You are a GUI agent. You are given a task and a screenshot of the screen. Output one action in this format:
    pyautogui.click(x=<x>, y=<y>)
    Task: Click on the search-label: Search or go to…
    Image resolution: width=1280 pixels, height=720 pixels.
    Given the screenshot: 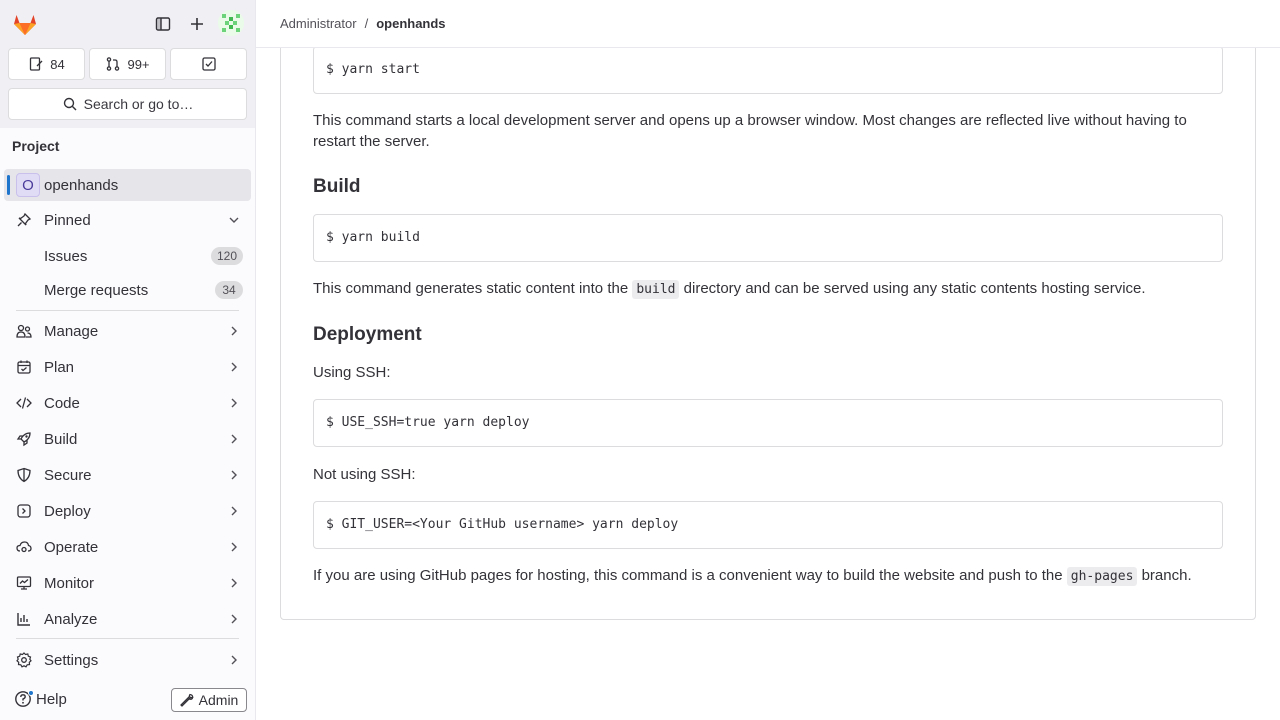 What is the action you would take?
    pyautogui.click(x=138, y=104)
    